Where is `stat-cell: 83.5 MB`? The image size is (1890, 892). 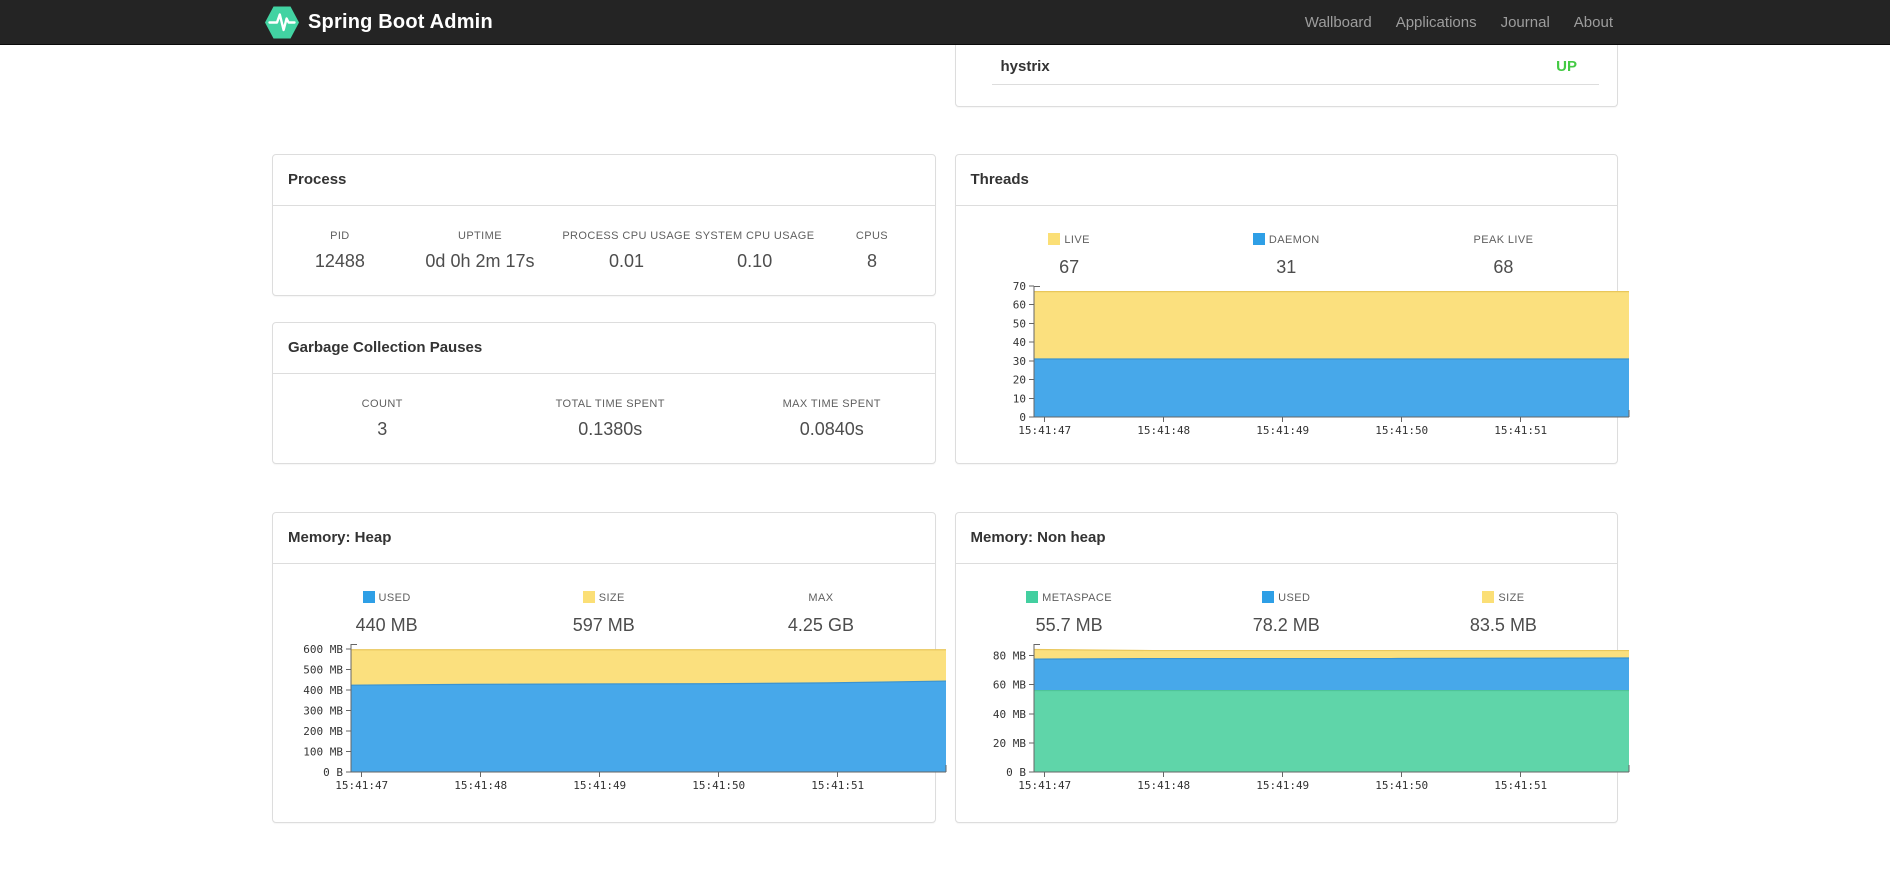
stat-cell: 83.5 MB is located at coordinates (1503, 625).